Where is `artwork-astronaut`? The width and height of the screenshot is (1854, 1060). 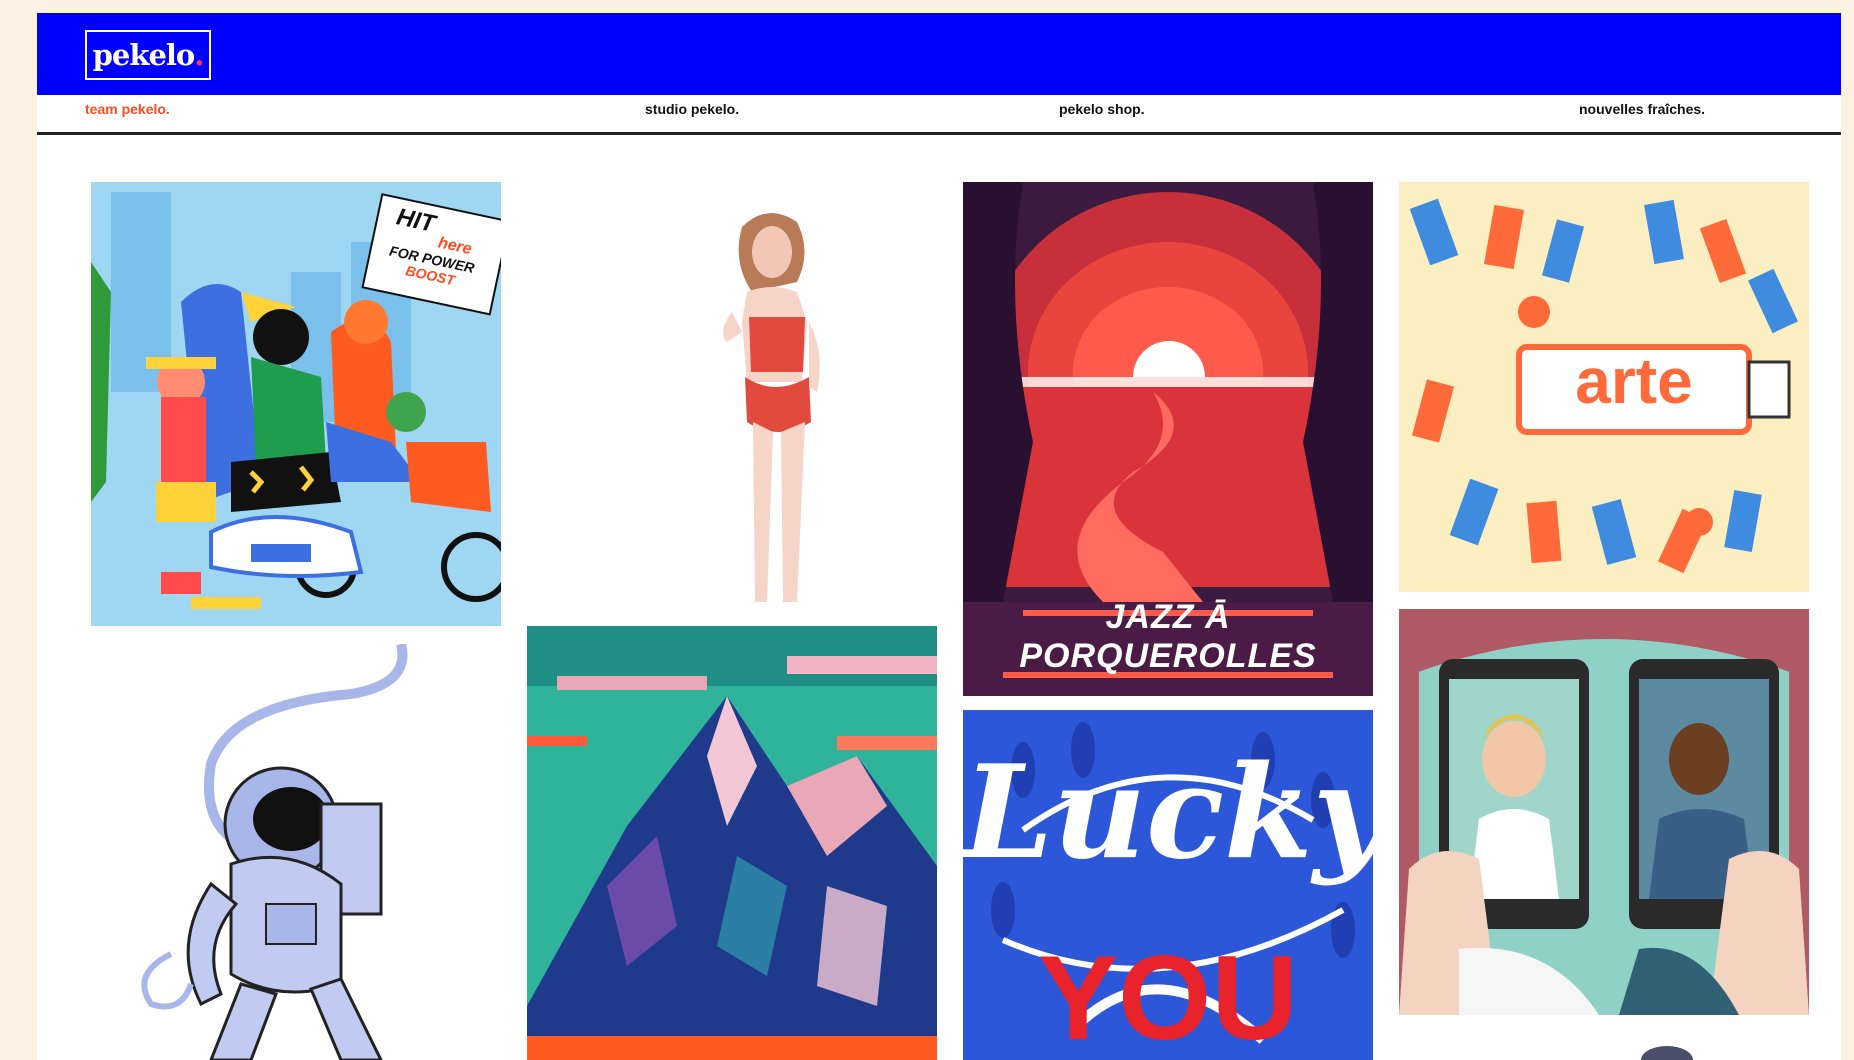
artwork-astronaut is located at coordinates (296, 852).